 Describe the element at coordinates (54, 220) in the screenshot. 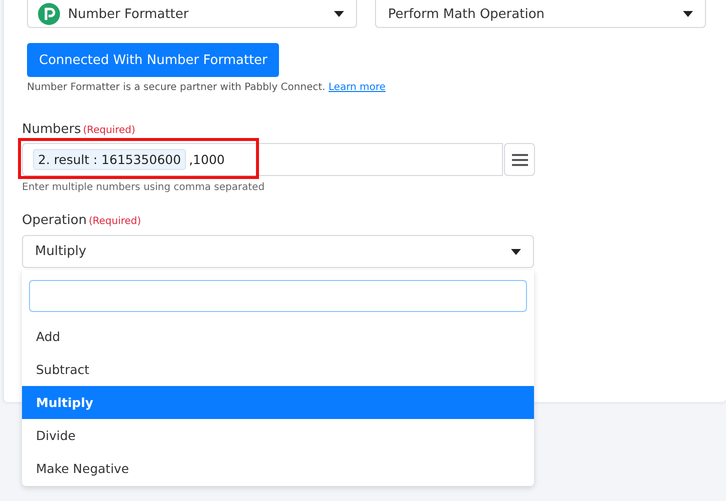

I see `field-label: Operation` at that location.